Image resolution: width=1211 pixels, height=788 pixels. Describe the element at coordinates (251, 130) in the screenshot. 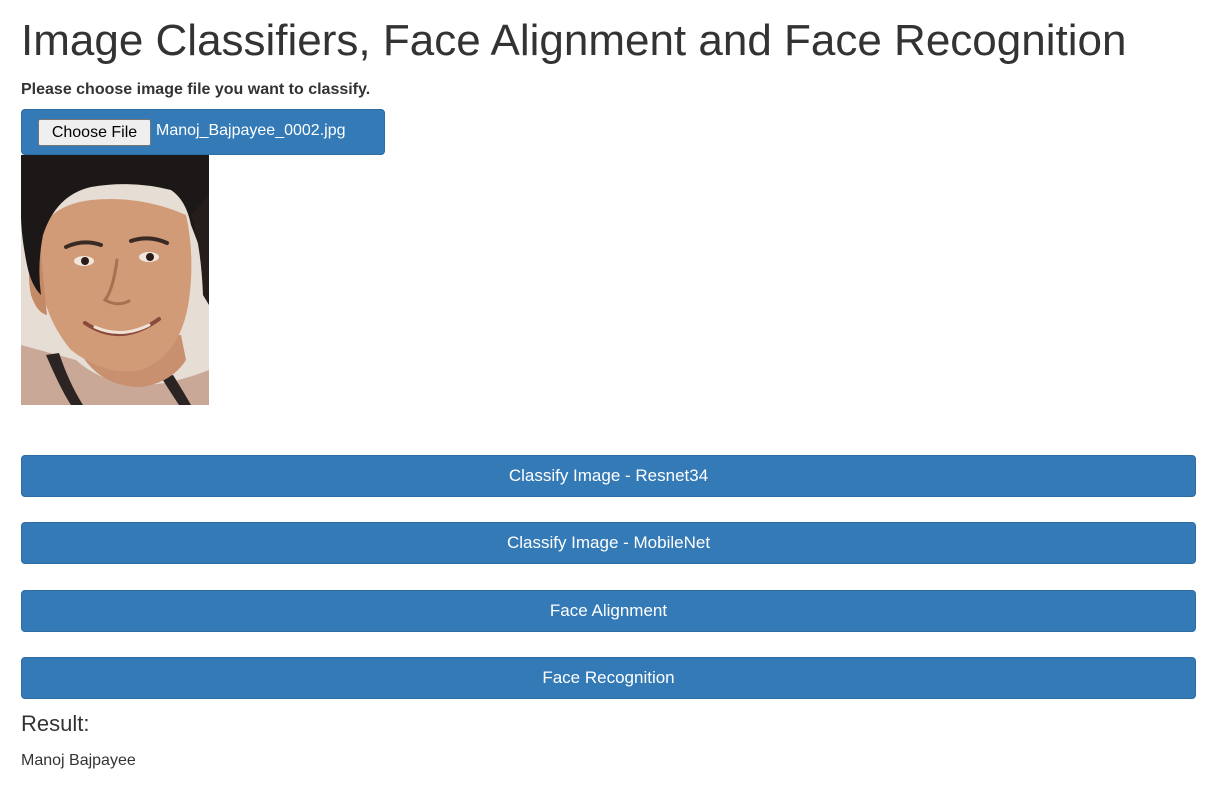

I see `selected-file-name: Manoj_Bajpayee_0002.jpg` at that location.